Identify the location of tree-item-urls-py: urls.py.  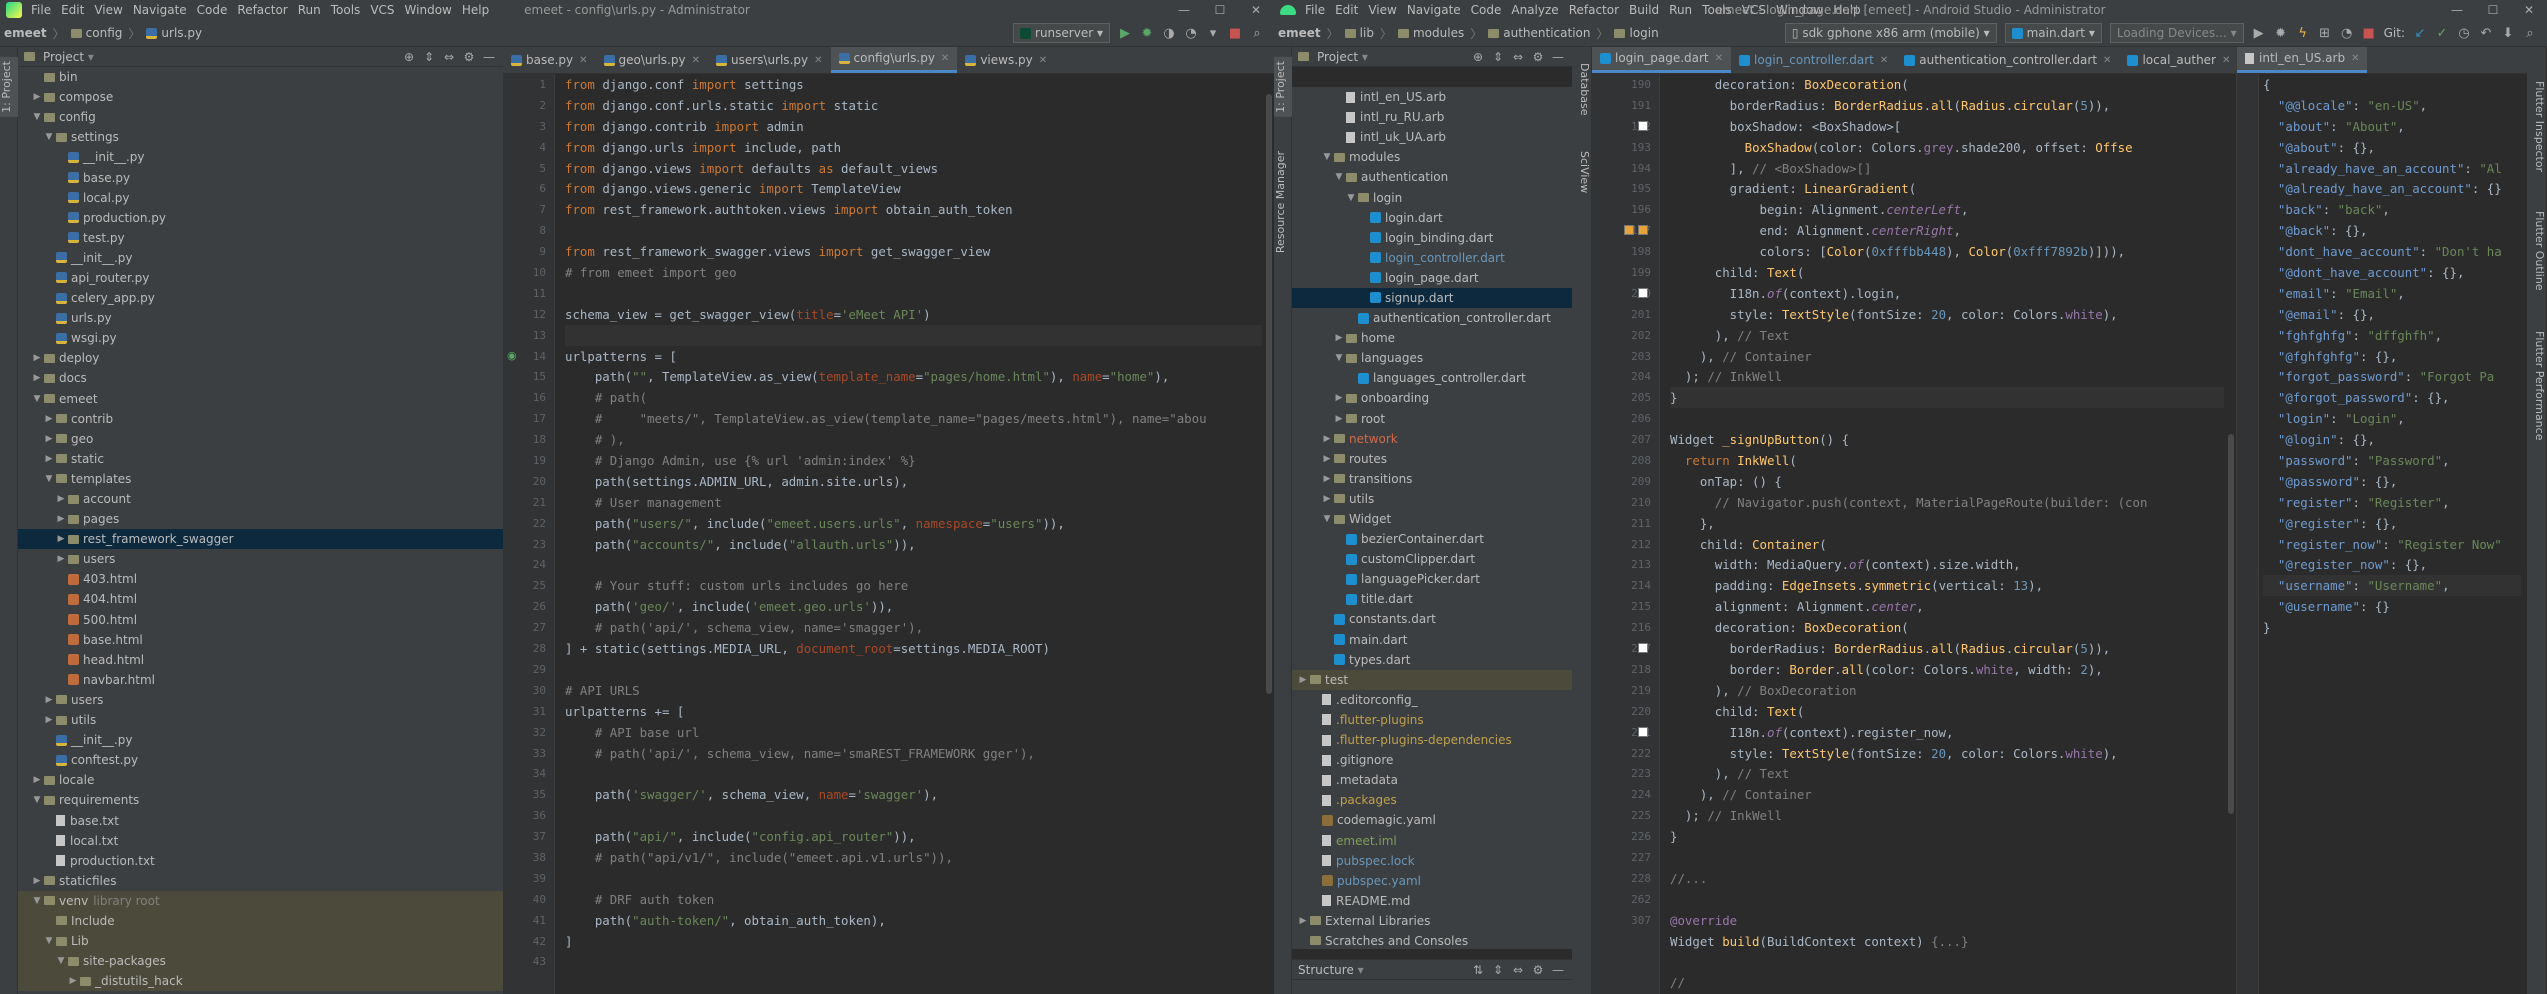
(260, 318).